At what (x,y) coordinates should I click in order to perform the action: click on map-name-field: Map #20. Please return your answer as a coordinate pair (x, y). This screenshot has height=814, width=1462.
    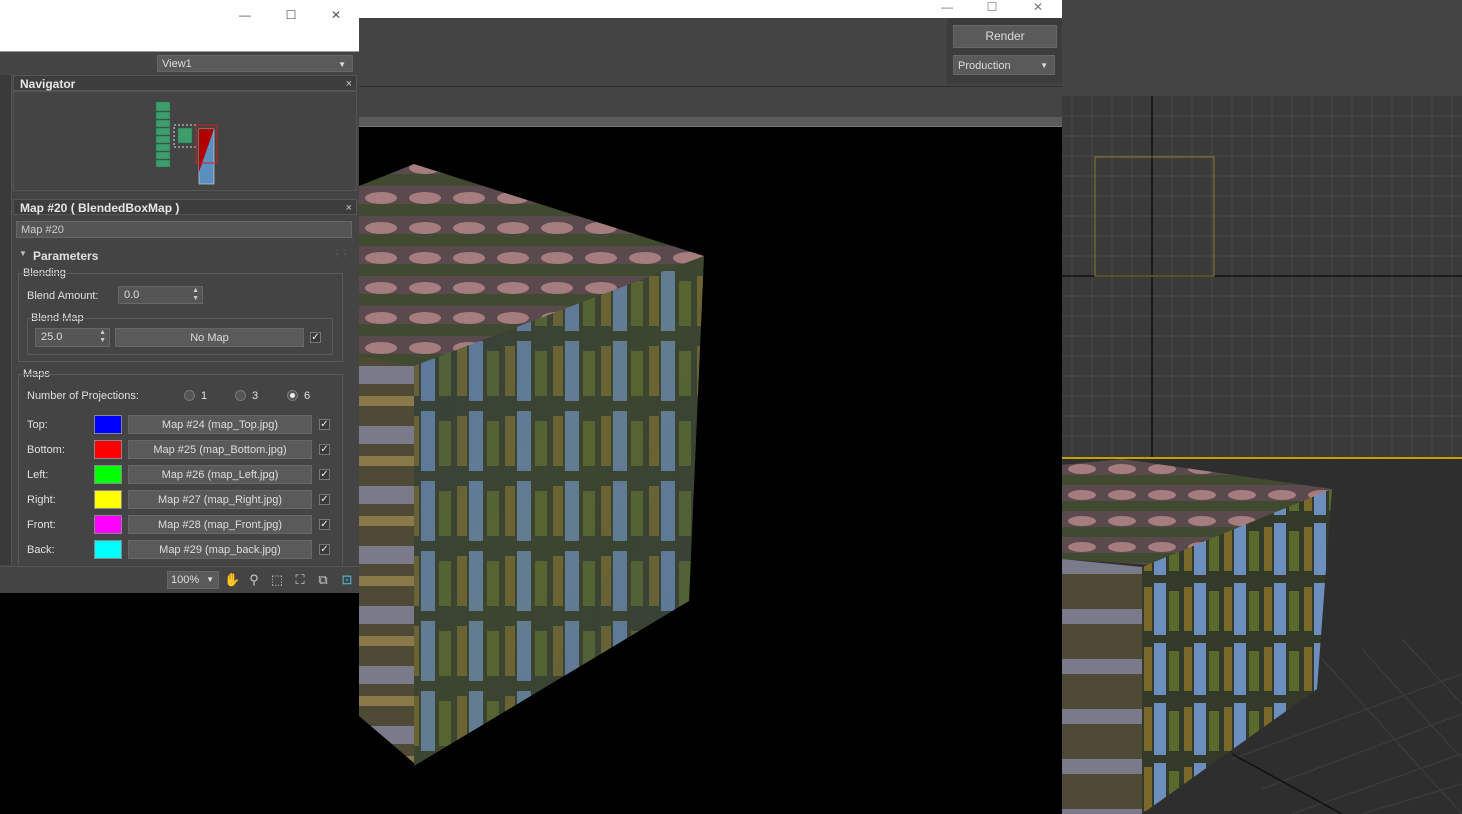
    Looking at the image, I should click on (184, 229).